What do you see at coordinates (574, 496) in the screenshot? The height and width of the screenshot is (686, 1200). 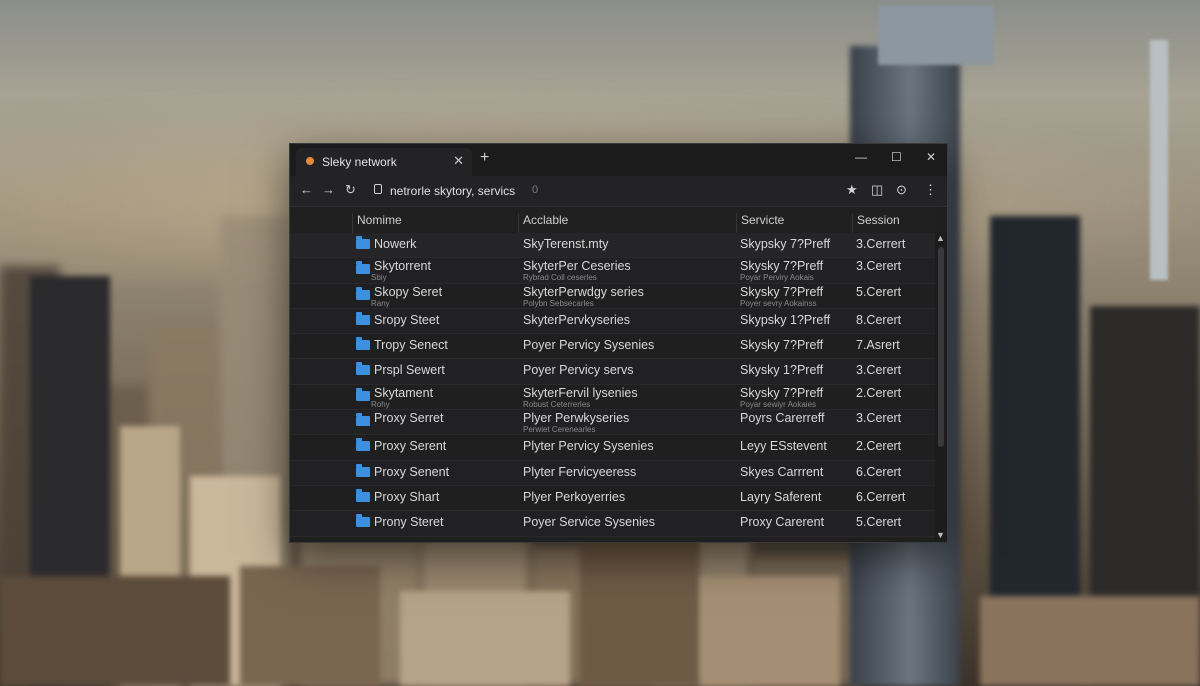 I see `row-available: Plyer Perkoyerries` at bounding box center [574, 496].